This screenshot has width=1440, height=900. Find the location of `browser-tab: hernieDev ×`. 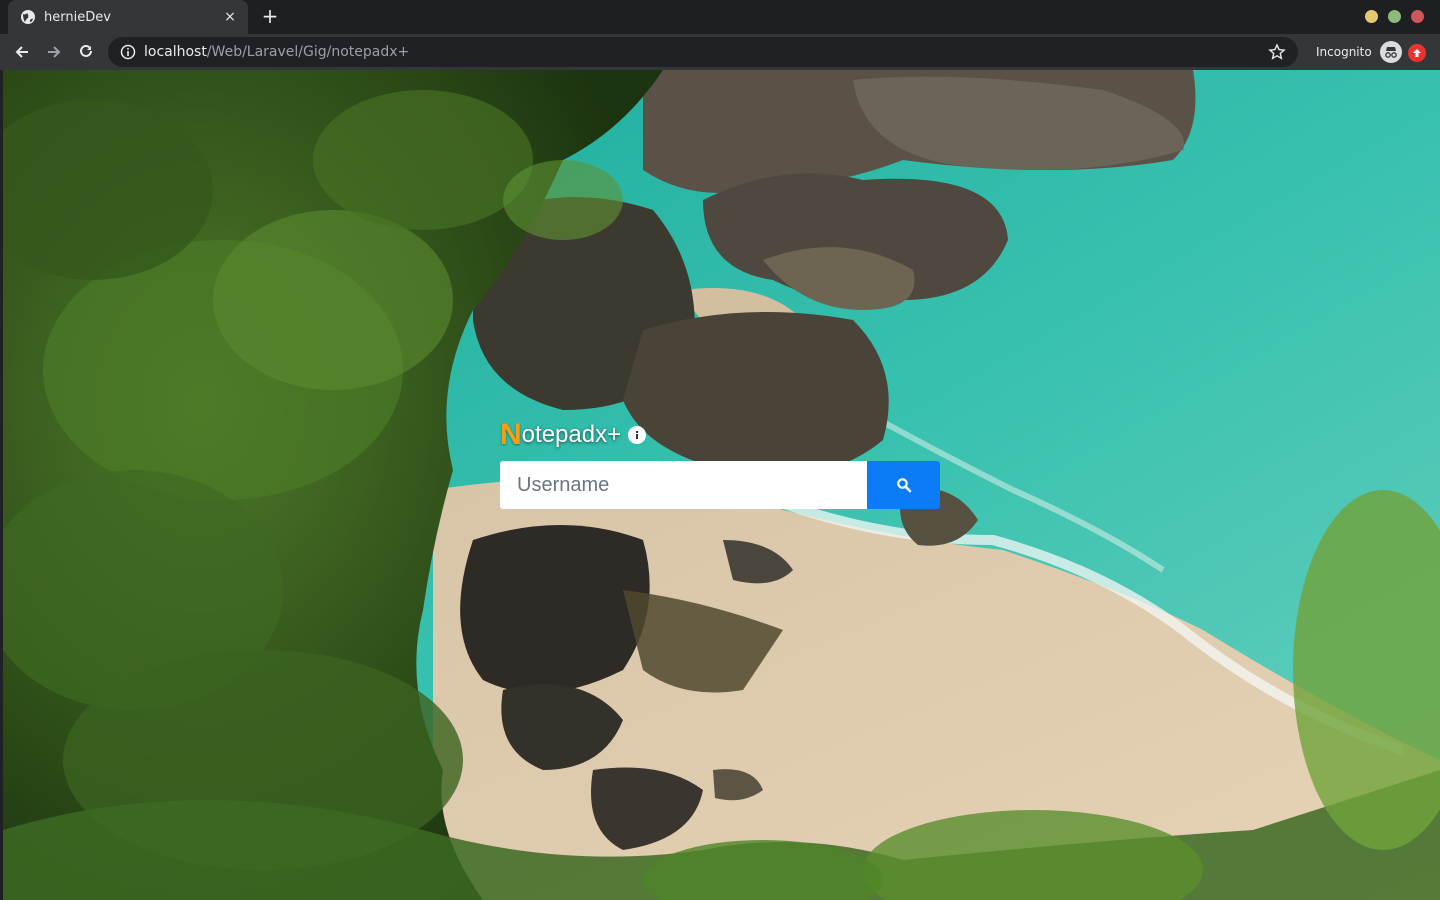

browser-tab: hernieDev × is located at coordinates (128, 17).